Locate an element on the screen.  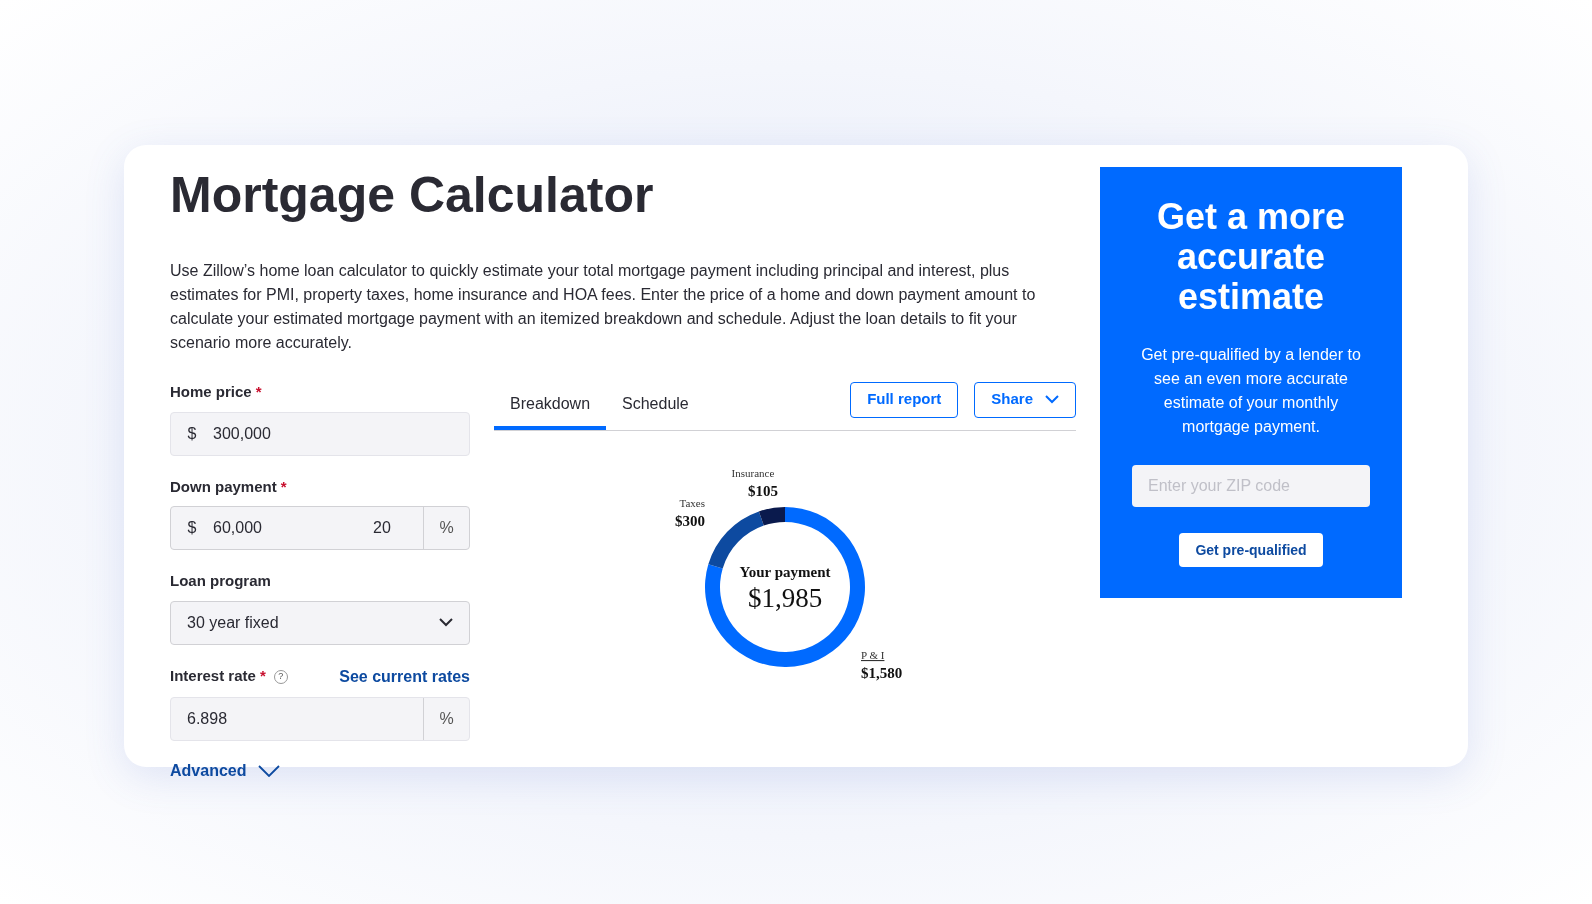
share-button: Share is located at coordinates (1025, 399).